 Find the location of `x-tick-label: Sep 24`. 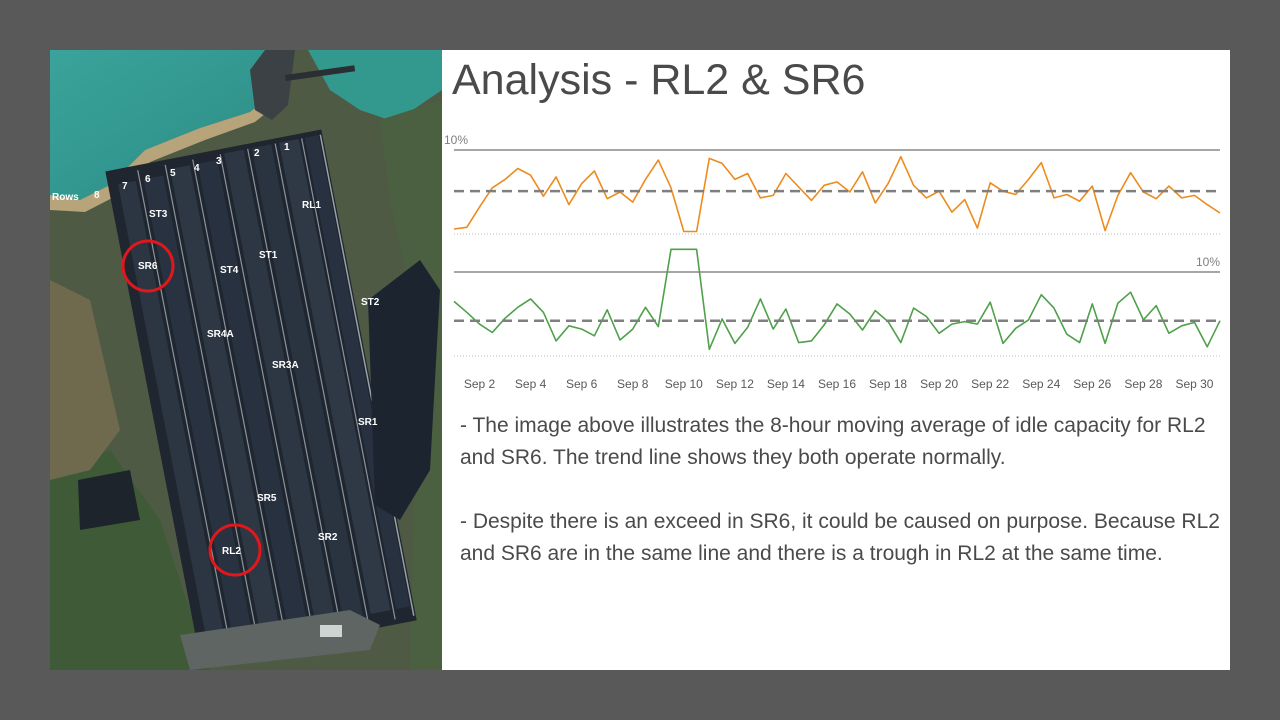

x-tick-label: Sep 24 is located at coordinates (1041, 384).